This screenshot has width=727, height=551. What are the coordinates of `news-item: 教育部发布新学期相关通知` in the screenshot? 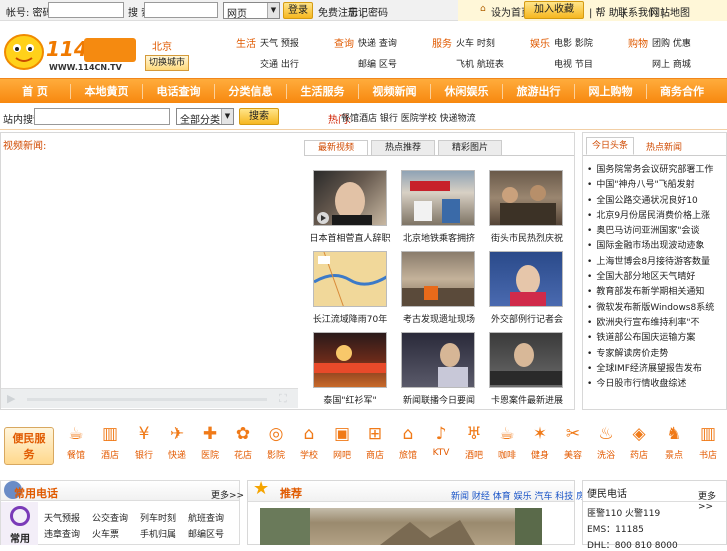 It's located at (655, 292).